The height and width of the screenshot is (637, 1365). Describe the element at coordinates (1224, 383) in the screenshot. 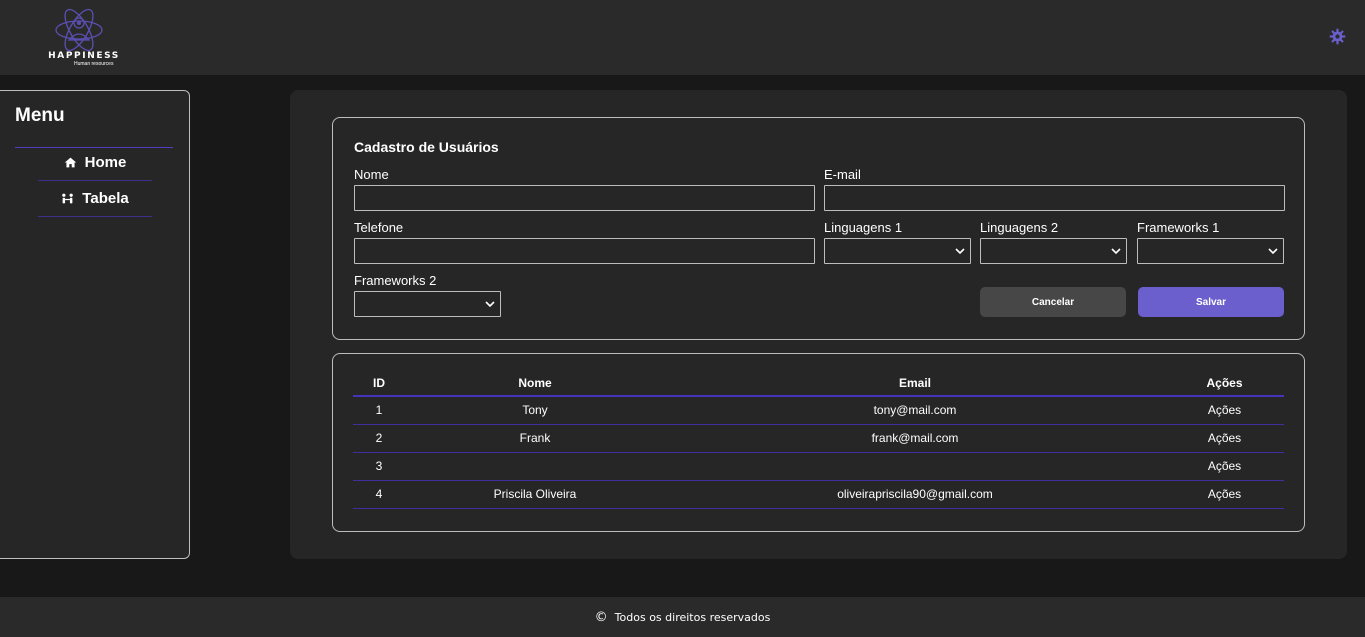

I see `column-header-acoes: Ações` at that location.